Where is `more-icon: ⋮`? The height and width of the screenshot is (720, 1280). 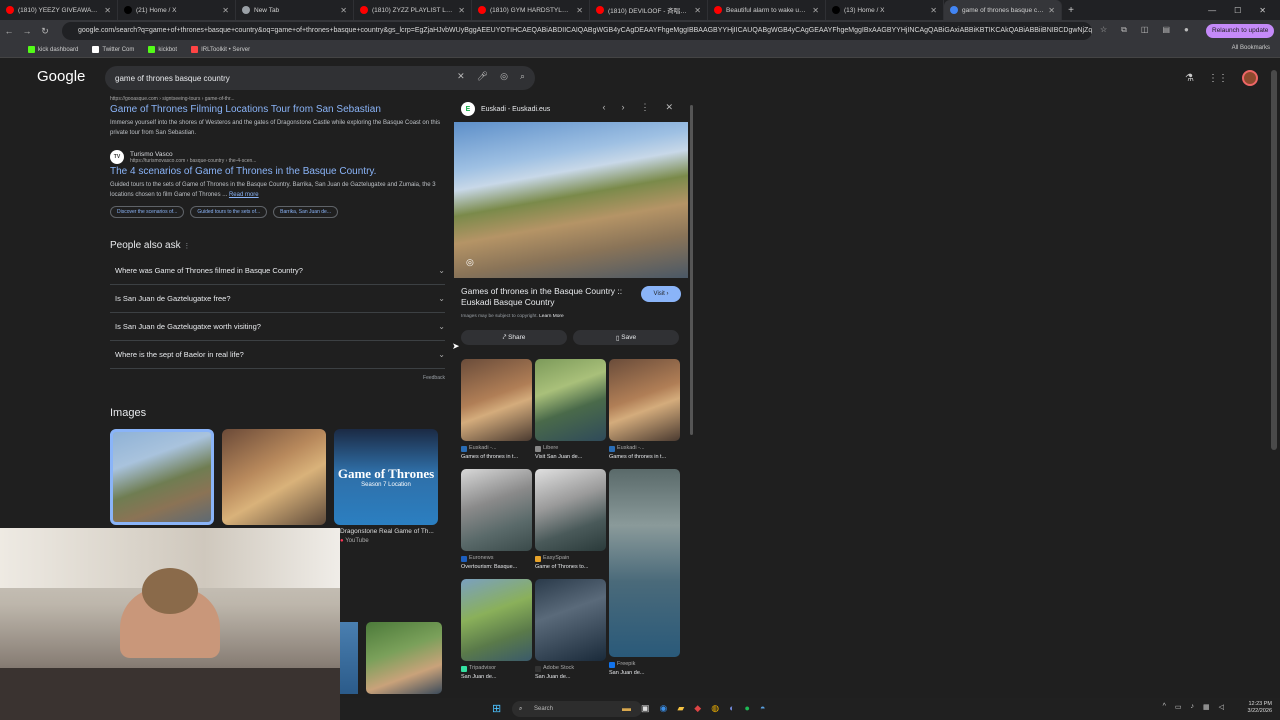 more-icon: ⋮ is located at coordinates (644, 107).